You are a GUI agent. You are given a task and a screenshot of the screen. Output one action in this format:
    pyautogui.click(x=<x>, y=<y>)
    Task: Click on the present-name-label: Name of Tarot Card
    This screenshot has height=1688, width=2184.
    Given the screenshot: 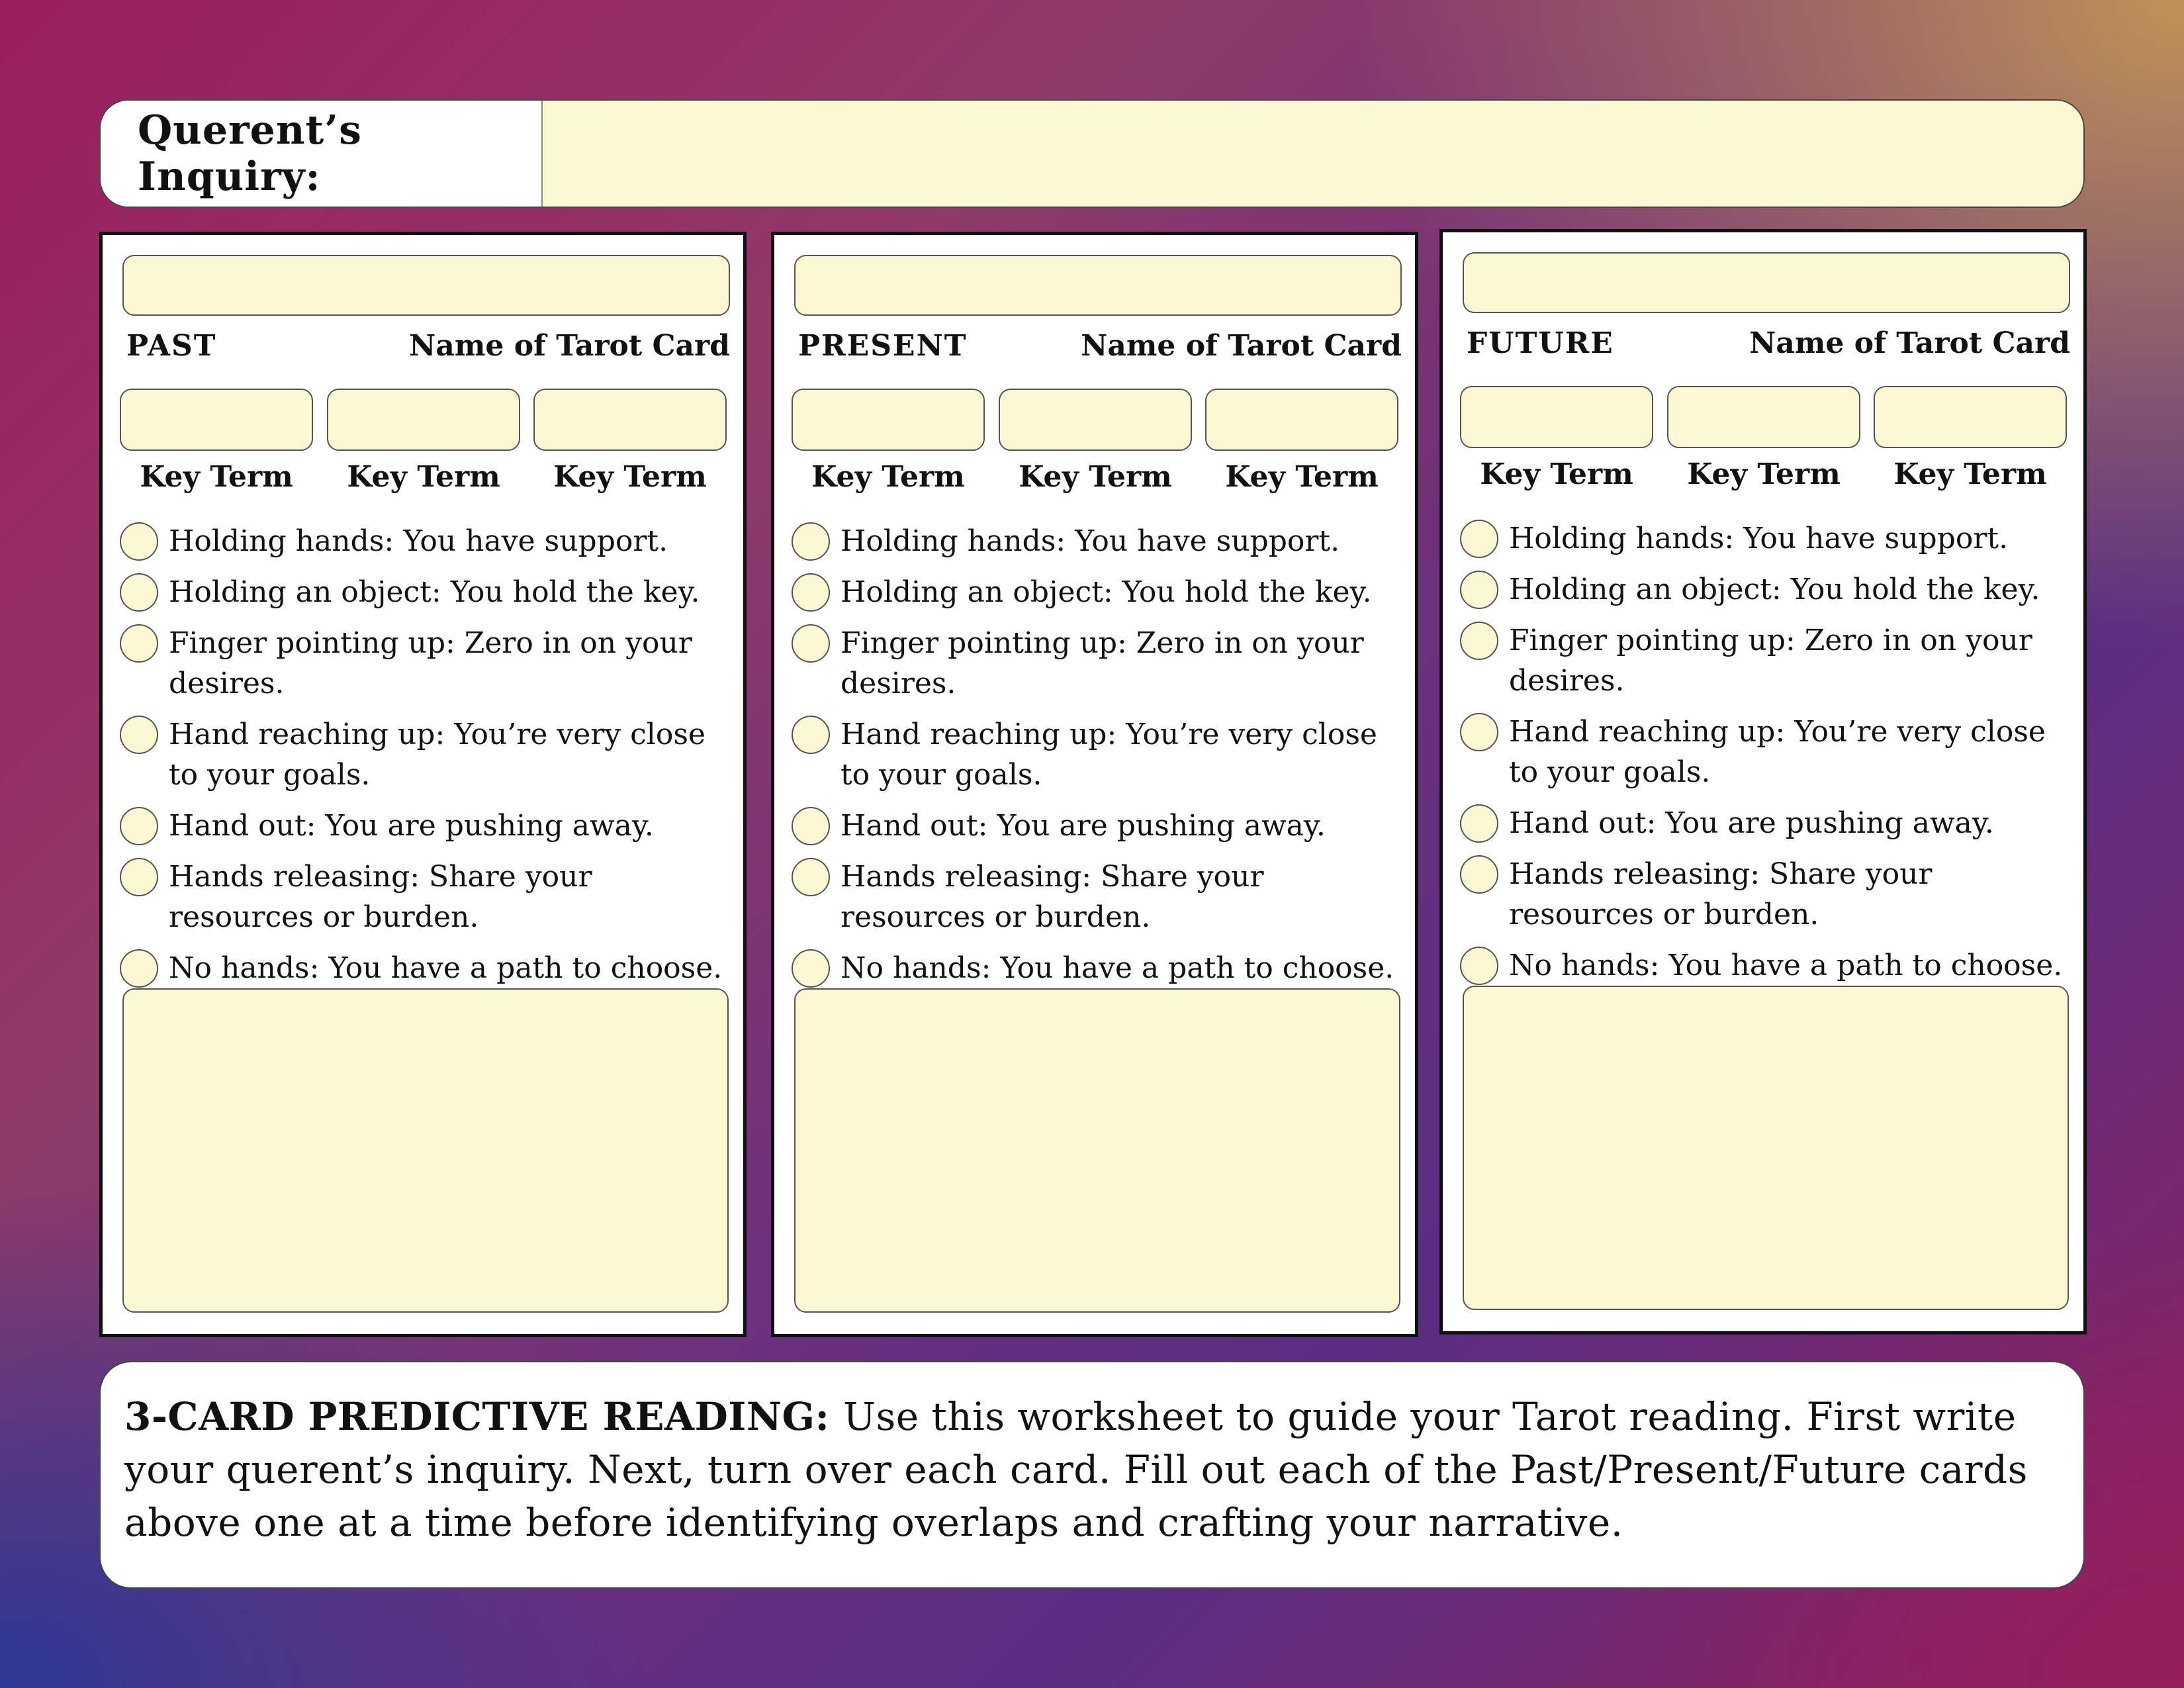 What is the action you would take?
    pyautogui.click(x=1241, y=346)
    